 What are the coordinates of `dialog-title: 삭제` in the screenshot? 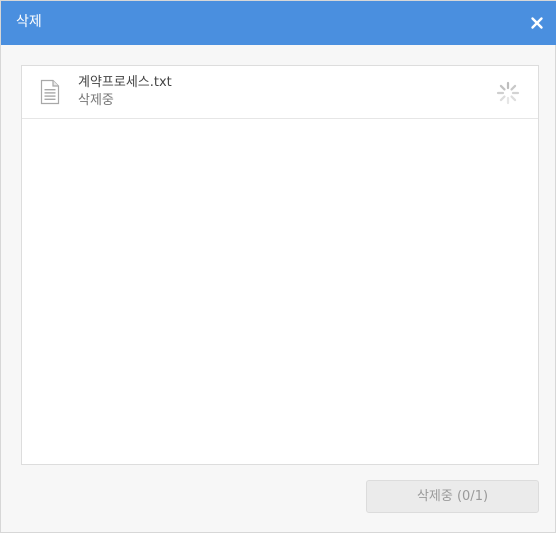 It's located at (29, 22).